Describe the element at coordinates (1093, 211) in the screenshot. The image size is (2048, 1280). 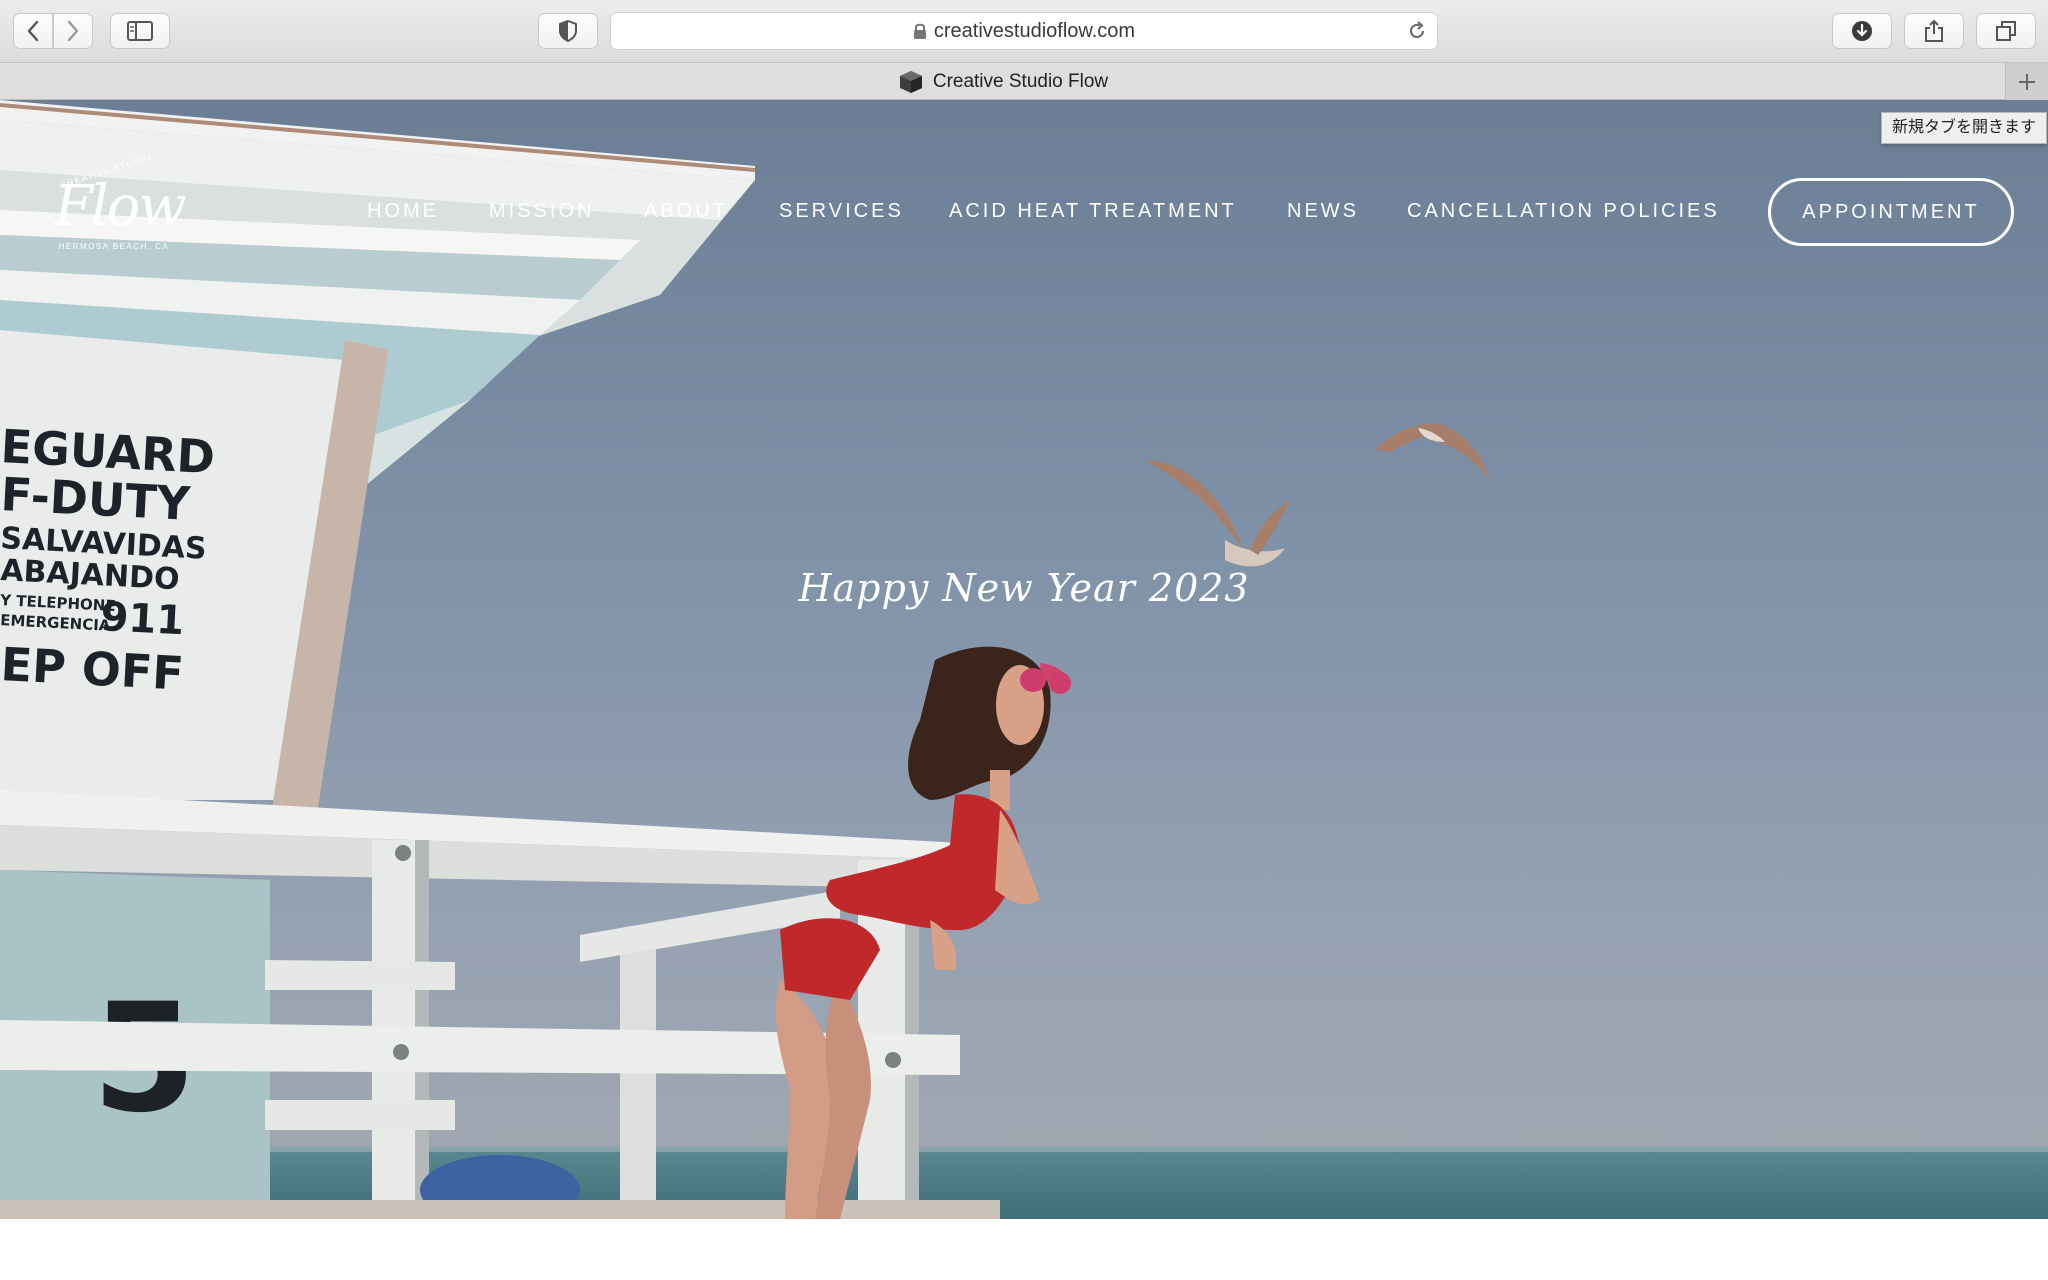
I see `nav-acid-heat-treatment: ACID HEAT TREATMENT` at that location.